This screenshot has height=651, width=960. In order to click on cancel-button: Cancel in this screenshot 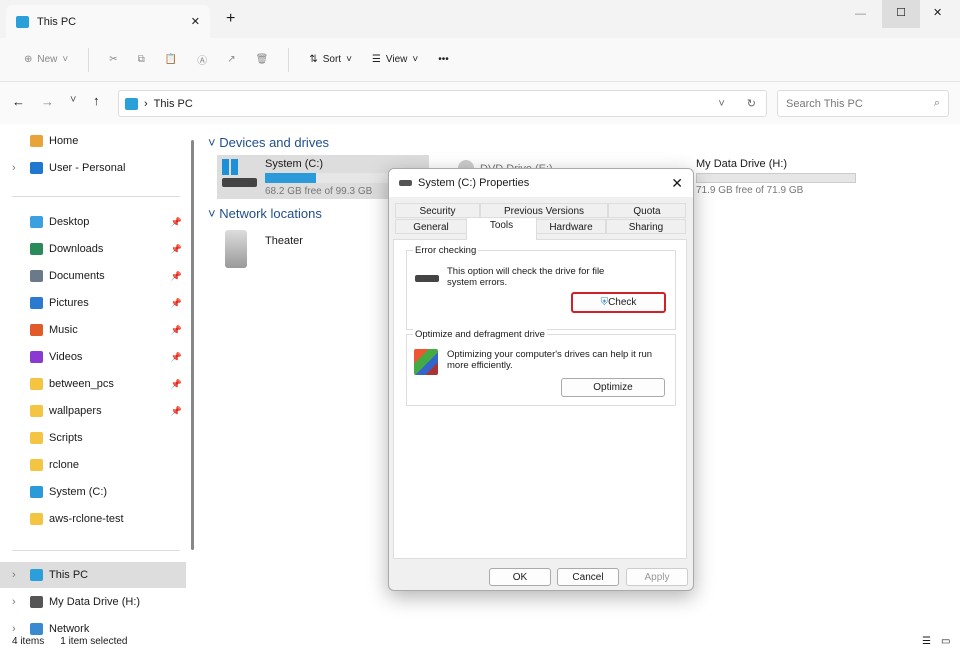, I will do `click(588, 577)`.